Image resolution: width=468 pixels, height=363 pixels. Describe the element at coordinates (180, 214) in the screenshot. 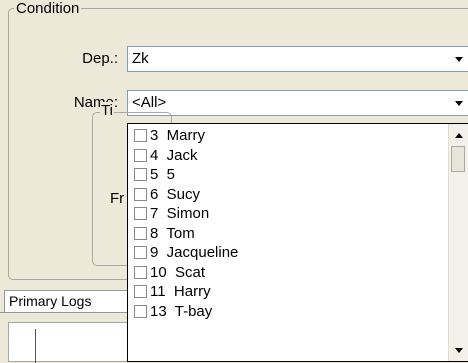

I see `list-item-label: 7 Simon` at that location.